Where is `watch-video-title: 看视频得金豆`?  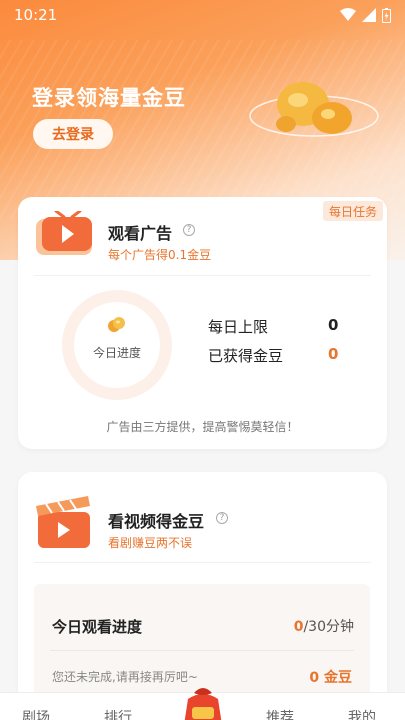 watch-video-title: 看视频得金豆 is located at coordinates (156, 521).